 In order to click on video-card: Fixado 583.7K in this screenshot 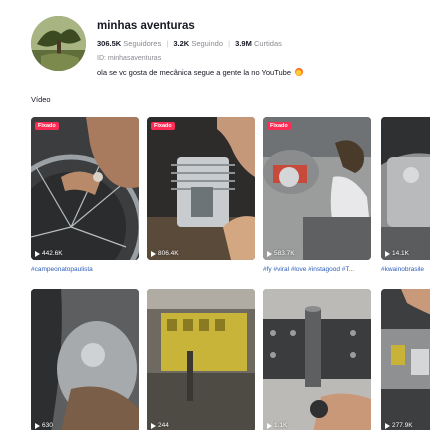, I will do `click(317, 188)`.